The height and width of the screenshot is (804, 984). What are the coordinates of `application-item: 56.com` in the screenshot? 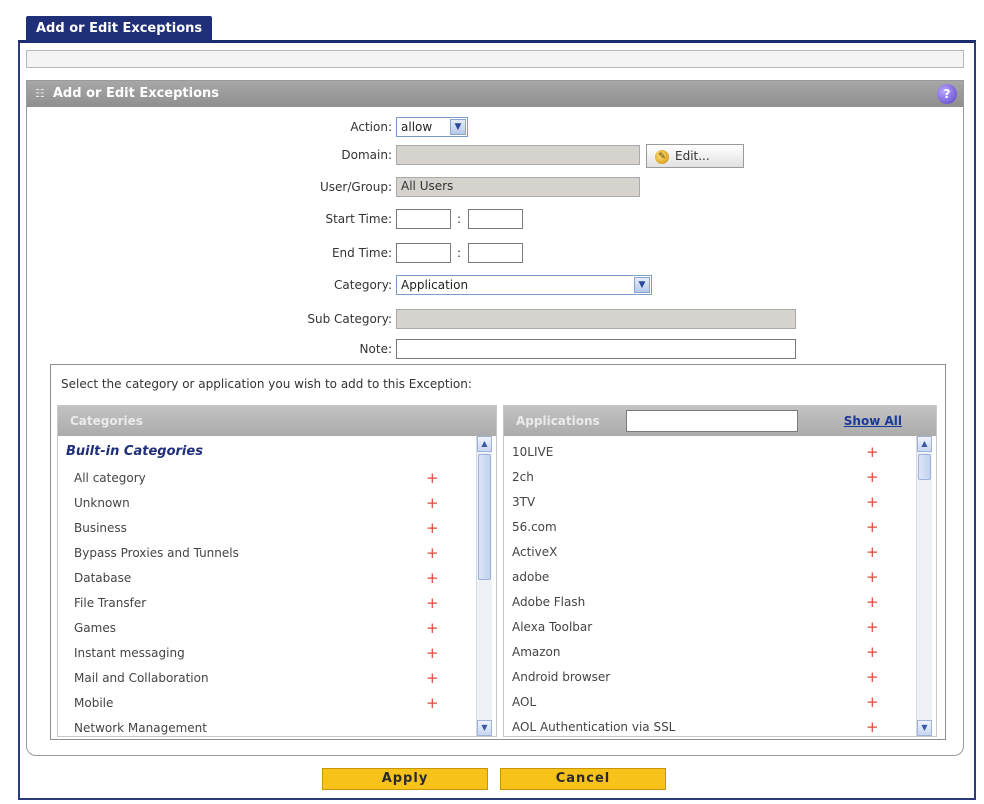 It's located at (534, 527).